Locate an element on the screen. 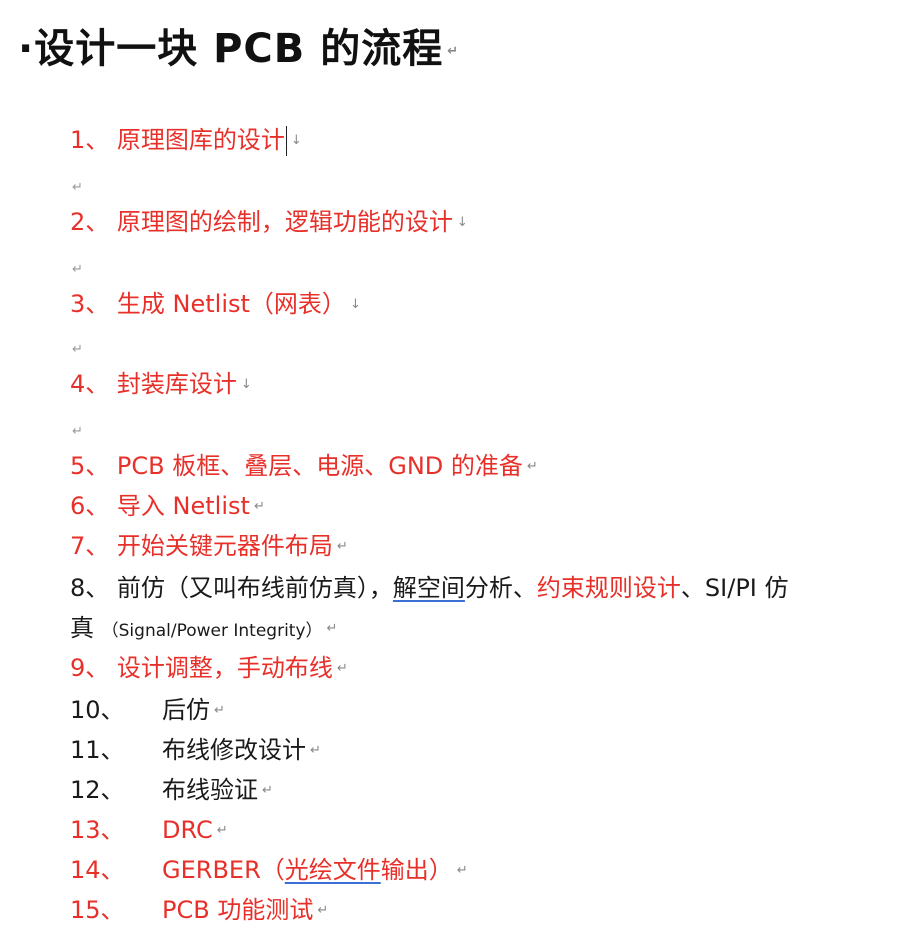 The height and width of the screenshot is (934, 900). step-number: 4、 is located at coordinates (90, 384).